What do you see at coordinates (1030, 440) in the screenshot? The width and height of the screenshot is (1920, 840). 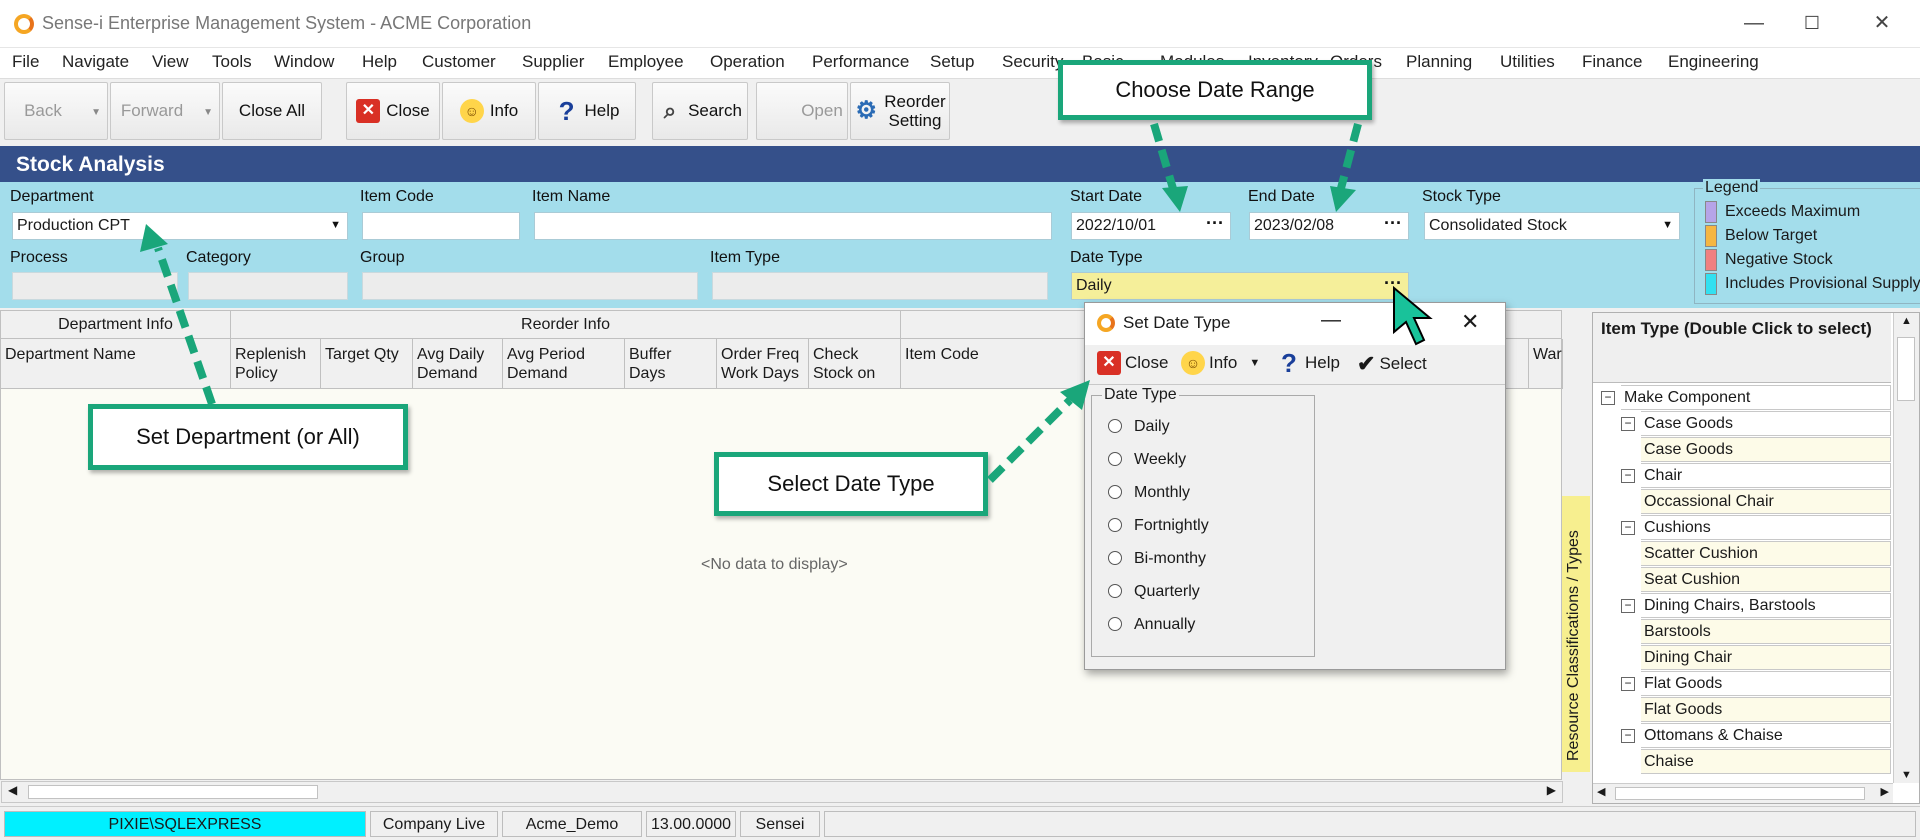 I see `arrow-date-type` at bounding box center [1030, 440].